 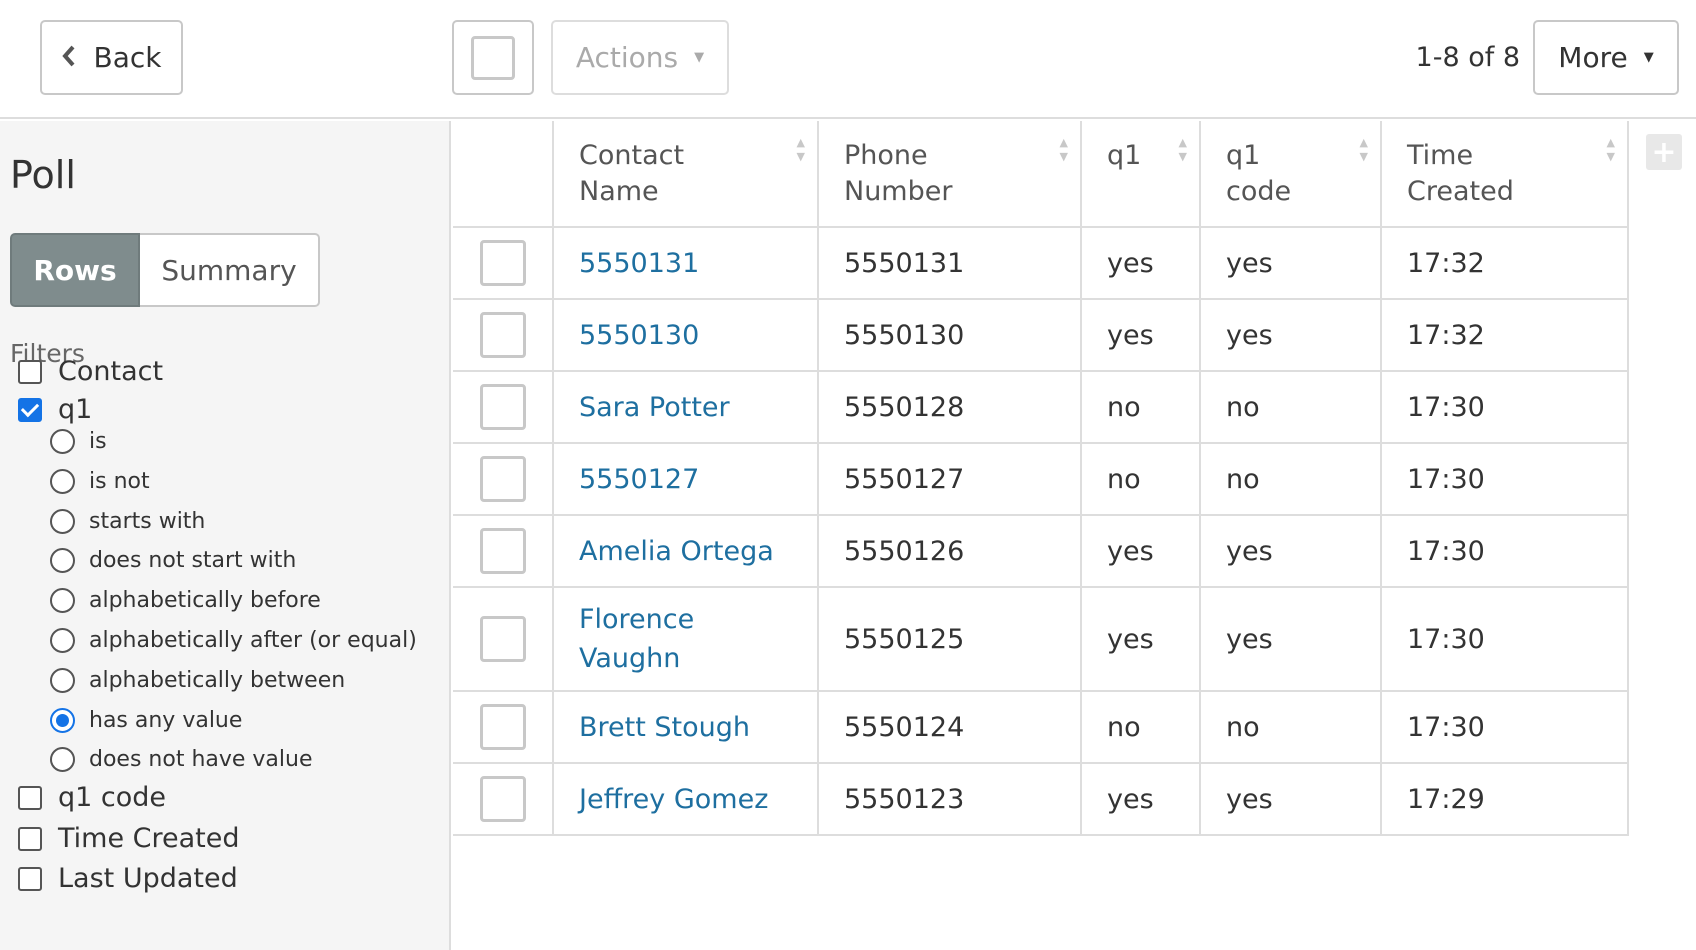 I want to click on tab-rows: Rows, so click(x=75, y=270).